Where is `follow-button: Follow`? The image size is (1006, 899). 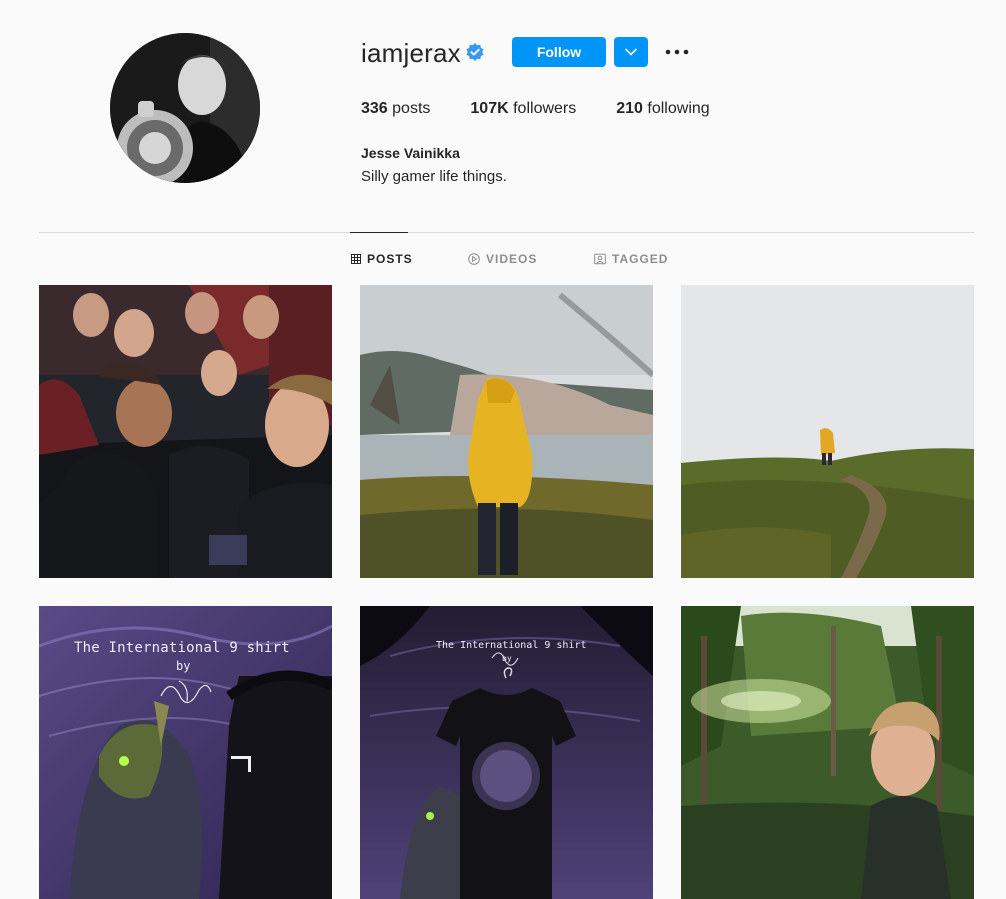
follow-button: Follow is located at coordinates (559, 52).